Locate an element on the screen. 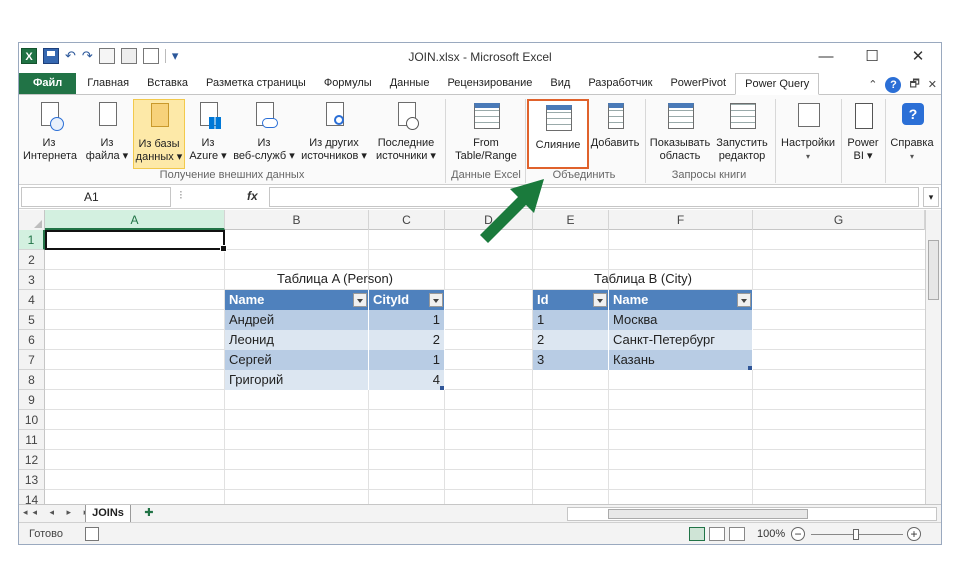  help-icon: ? is located at coordinates (893, 84).